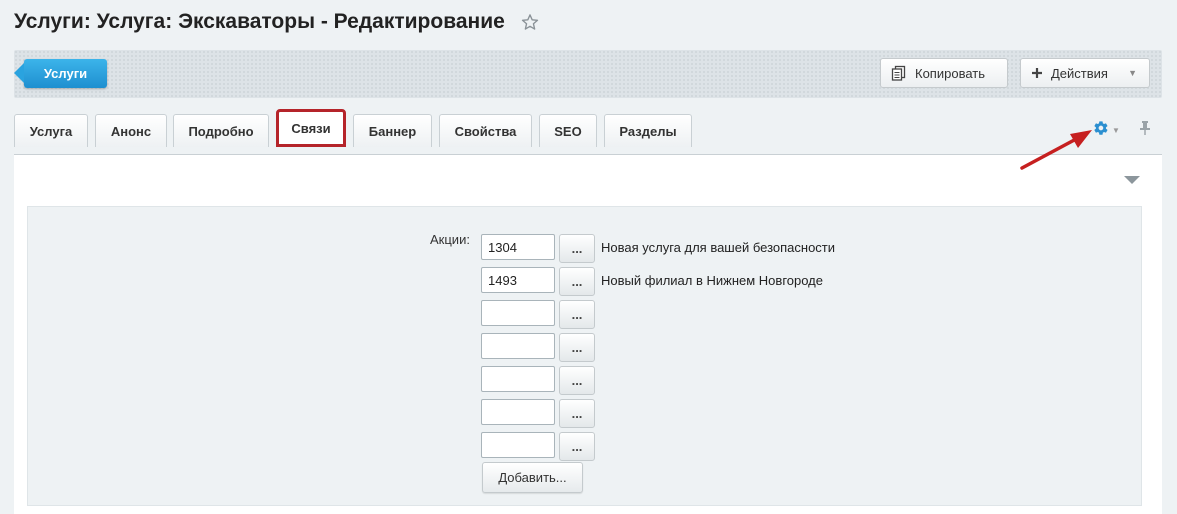 The width and height of the screenshot is (1177, 514). I want to click on tab-links: Связи, so click(311, 128).